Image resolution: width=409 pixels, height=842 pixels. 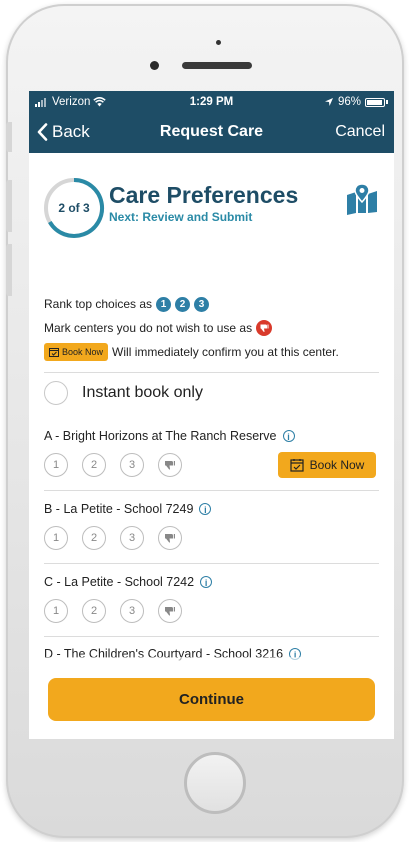 I want to click on location-arrow-icon, so click(x=328, y=102).